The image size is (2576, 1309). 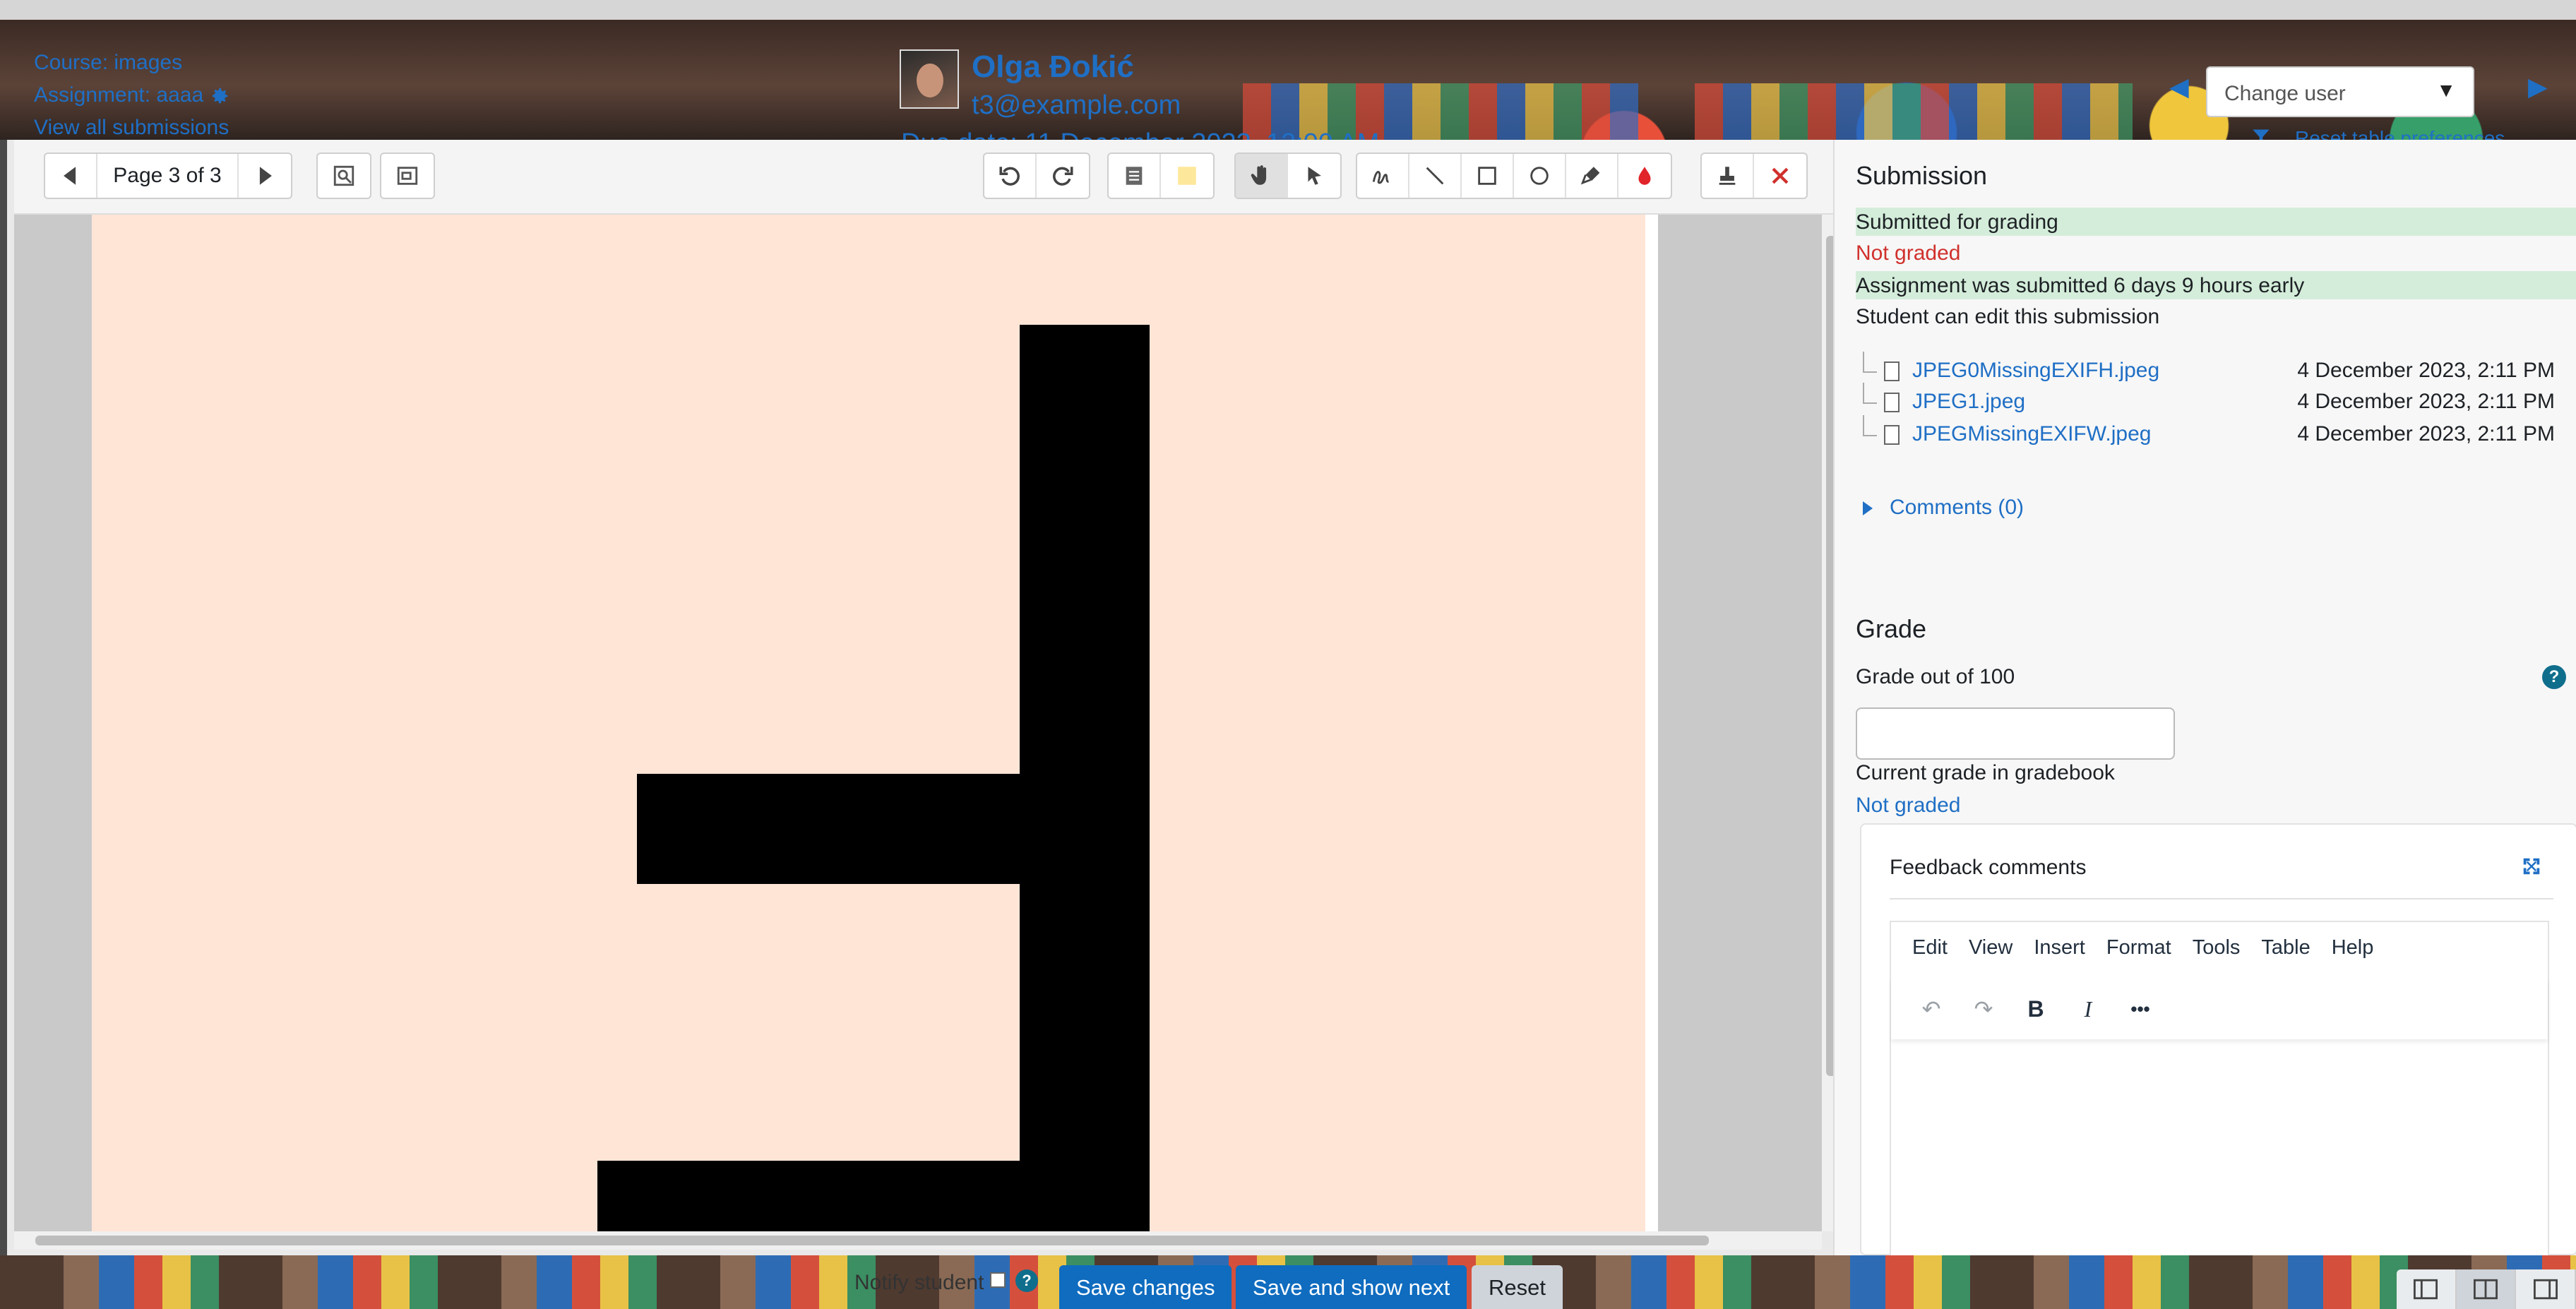 What do you see at coordinates (929, 79) in the screenshot?
I see `user-avatar` at bounding box center [929, 79].